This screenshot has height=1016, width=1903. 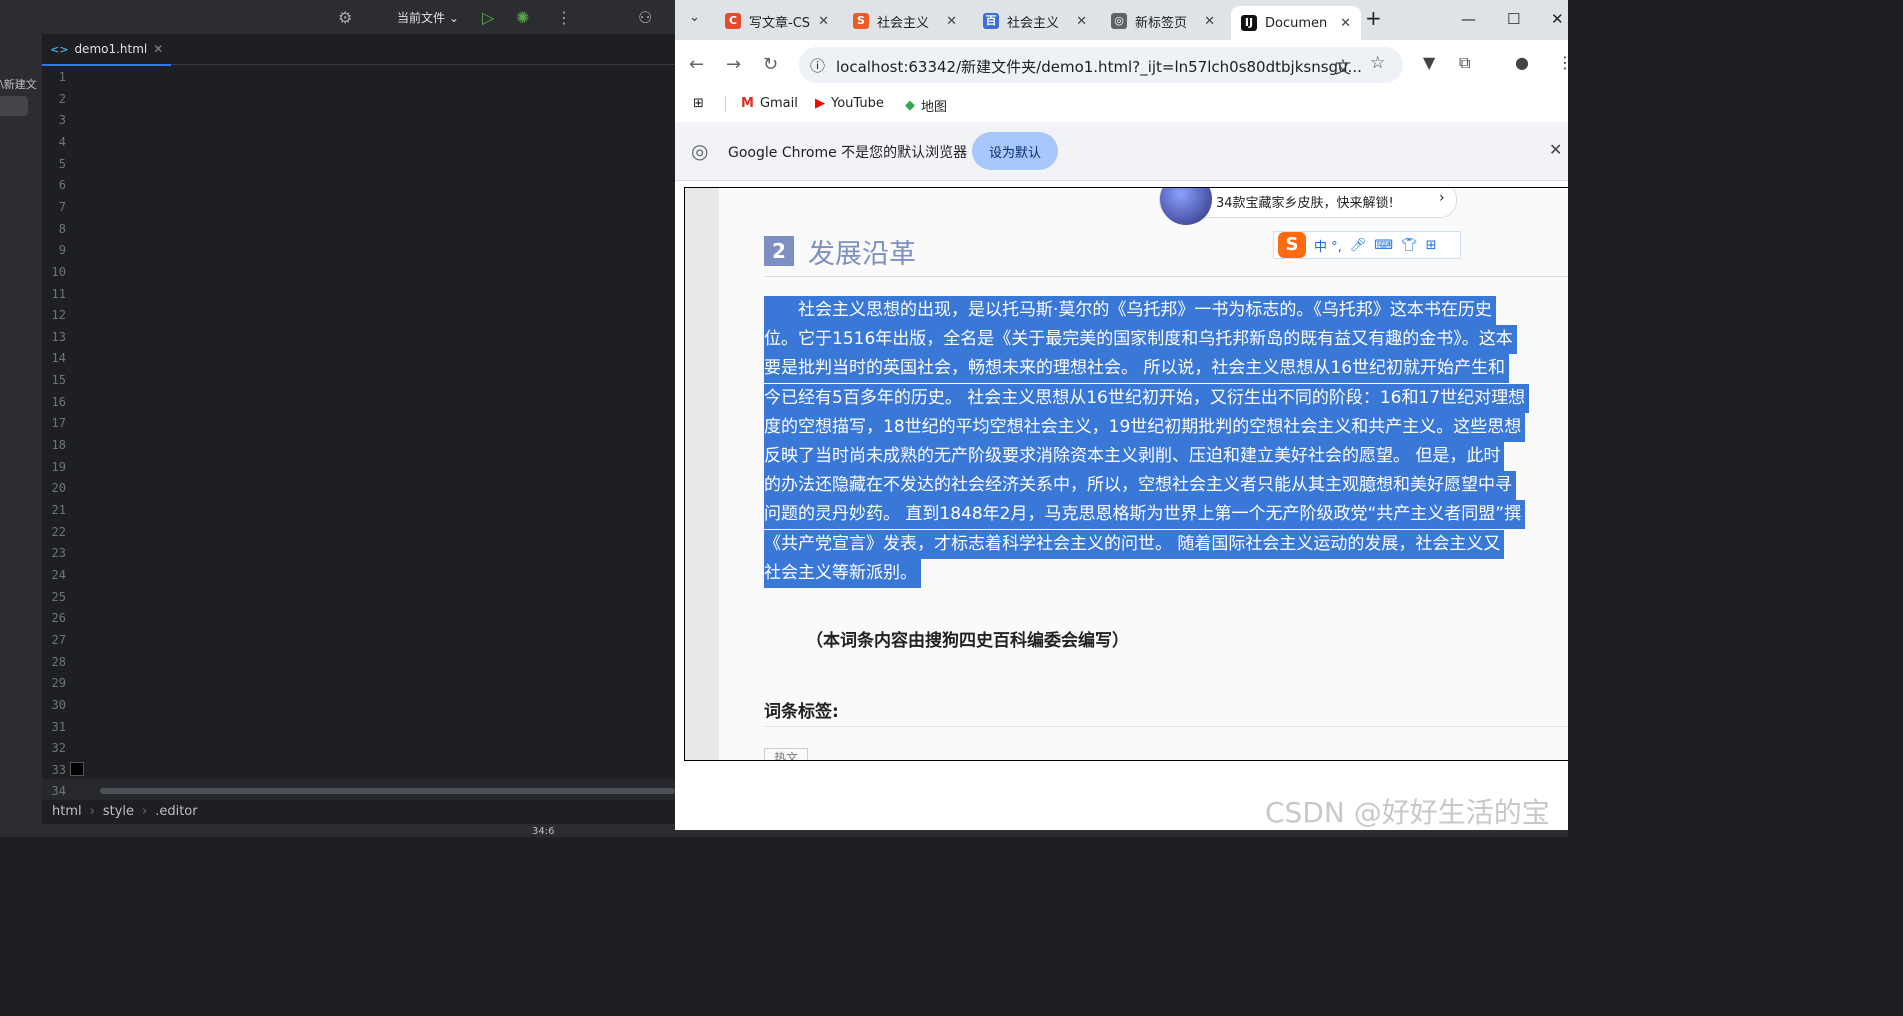 I want to click on browser-tab-label: 新标签页, so click(x=1161, y=23).